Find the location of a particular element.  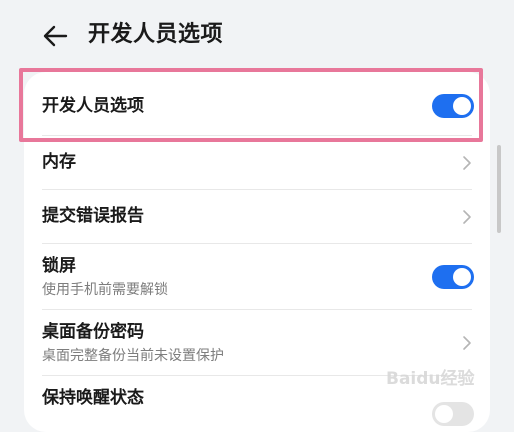

bug-report-row: 提交错误报告 is located at coordinates (257, 217).